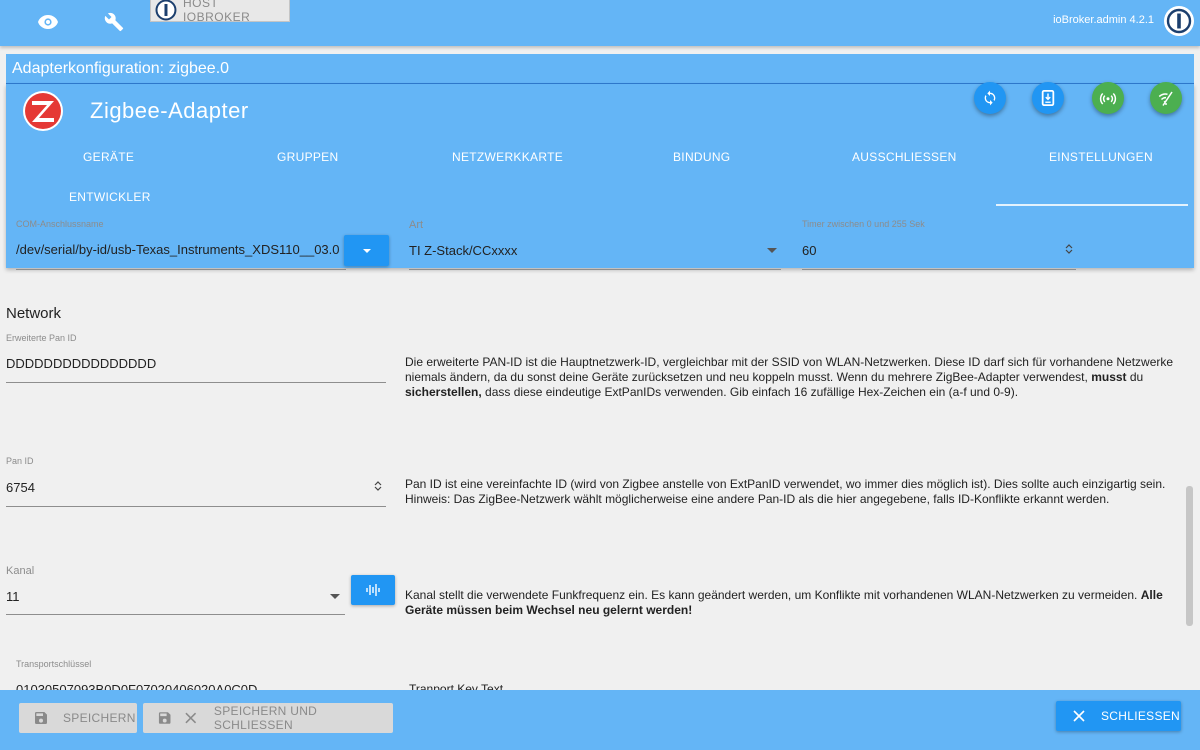 Image resolution: width=1200 pixels, height=750 pixels. Describe the element at coordinates (584, 250) in the screenshot. I see `art-select: TI Z-Stack/CCxxxx` at that location.